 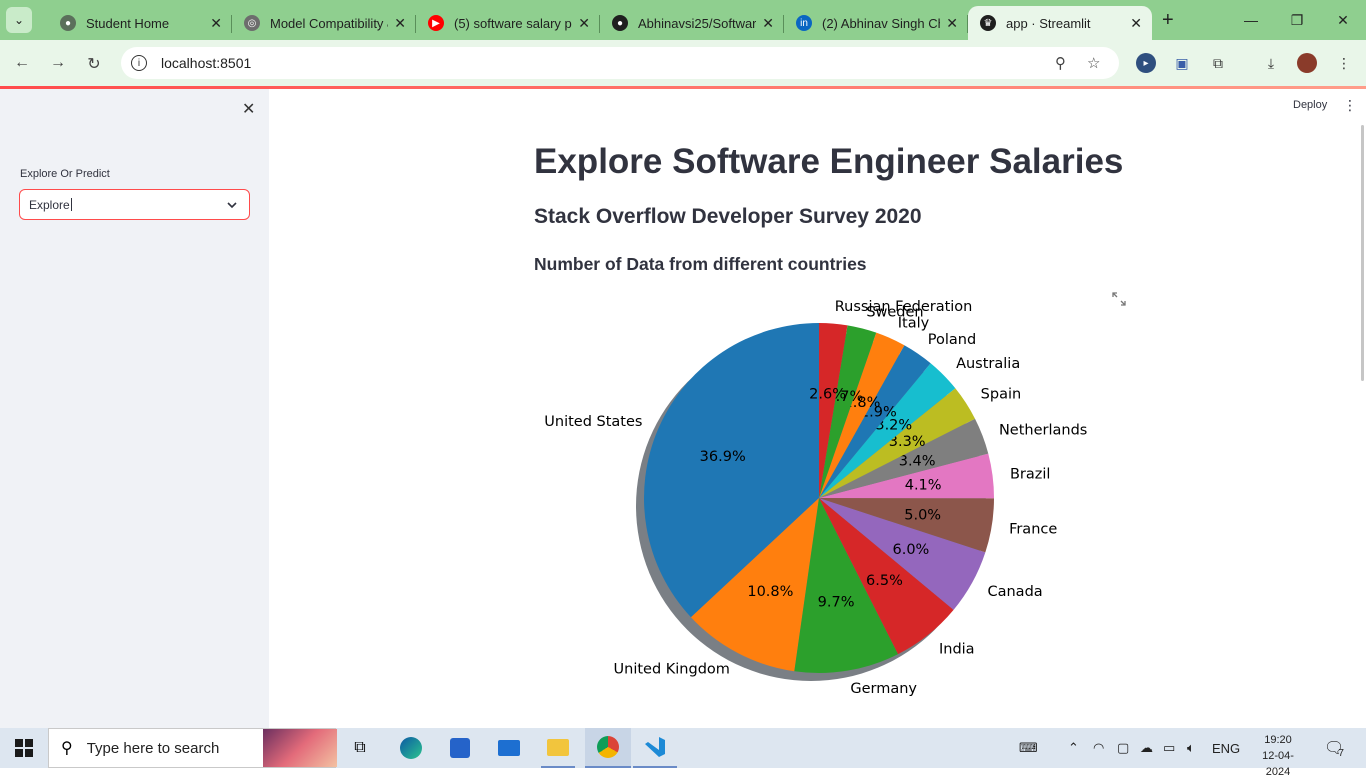 What do you see at coordinates (232, 205) in the screenshot?
I see `chevron-down-icon` at bounding box center [232, 205].